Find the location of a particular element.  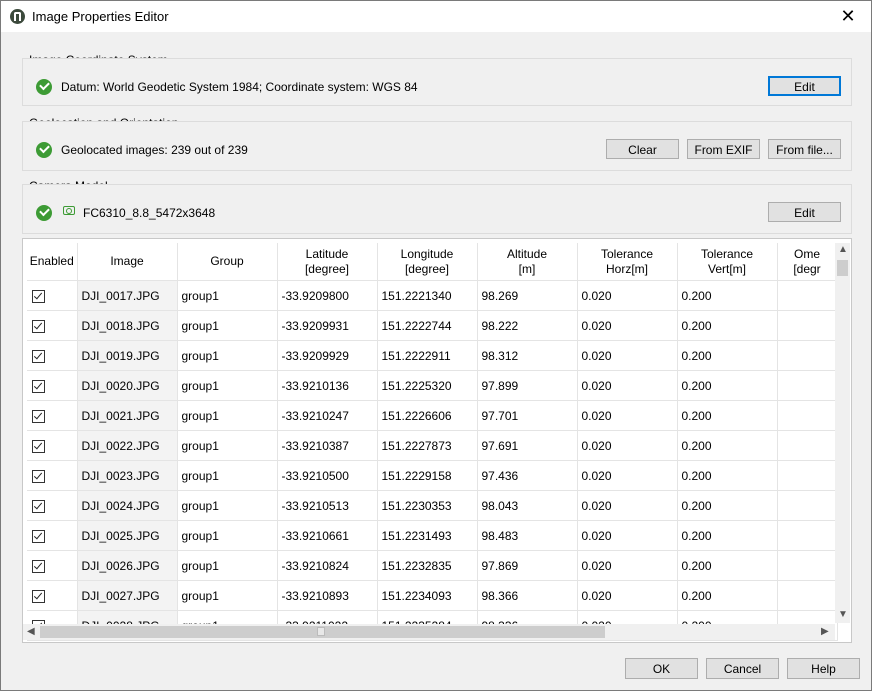

cell-lat: -33.9210387 is located at coordinates (327, 445).